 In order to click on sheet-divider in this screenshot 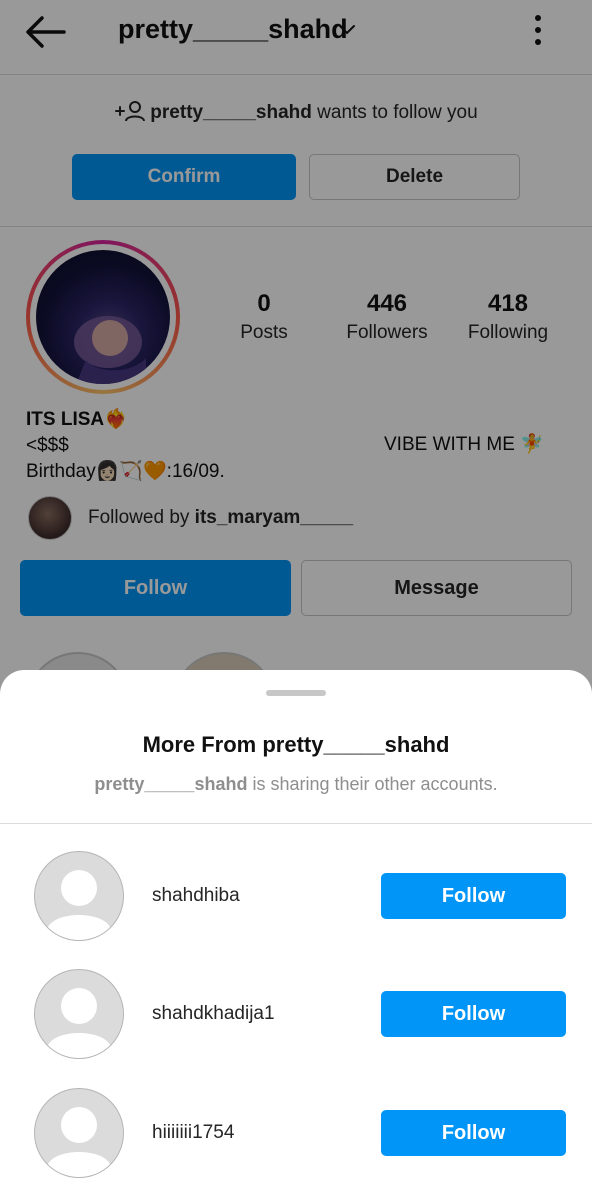, I will do `click(296, 823)`.